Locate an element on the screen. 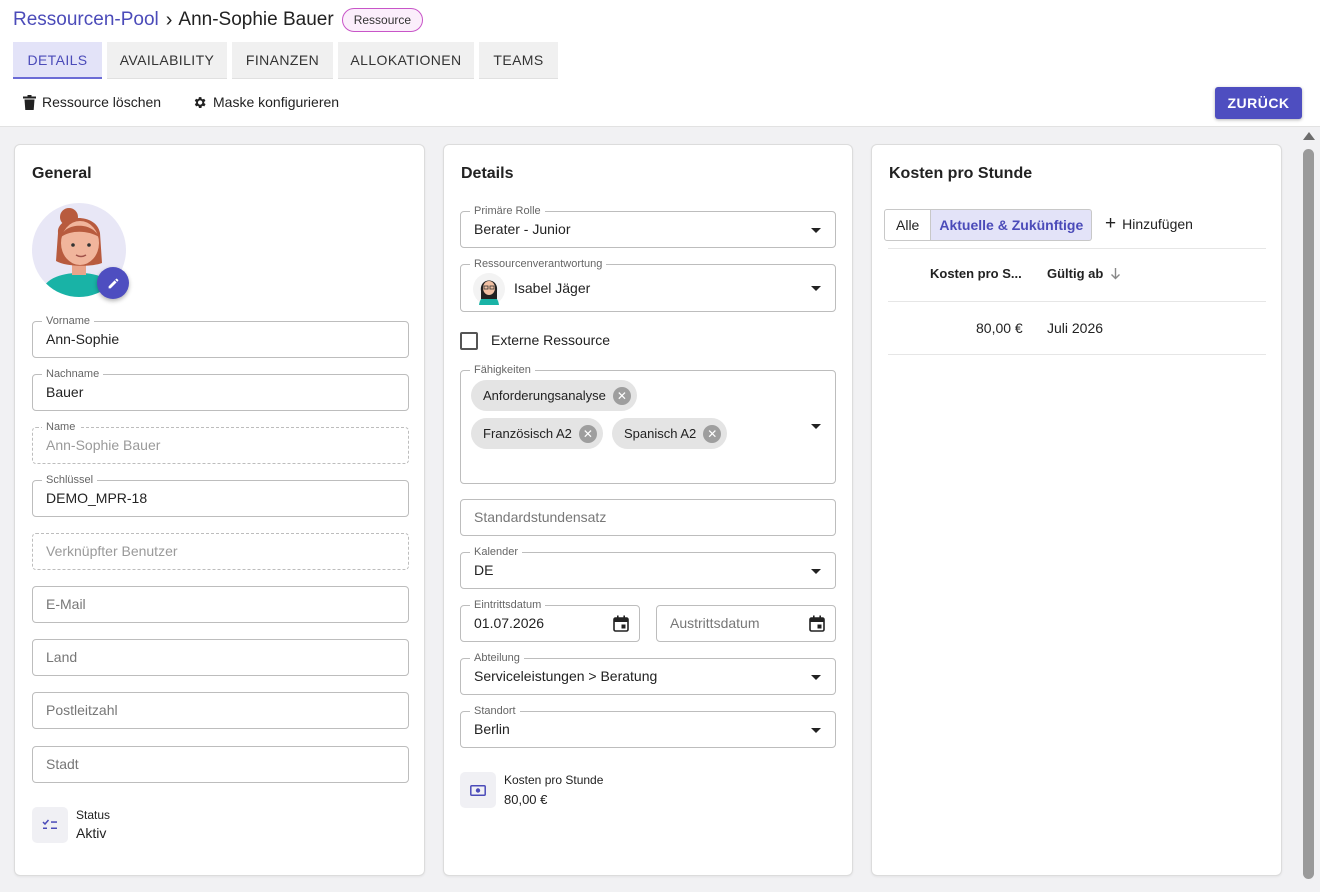 Image resolution: width=1320 pixels, height=892 pixels. tab-allokationen: ALLOKATIONEN is located at coordinates (406, 60).